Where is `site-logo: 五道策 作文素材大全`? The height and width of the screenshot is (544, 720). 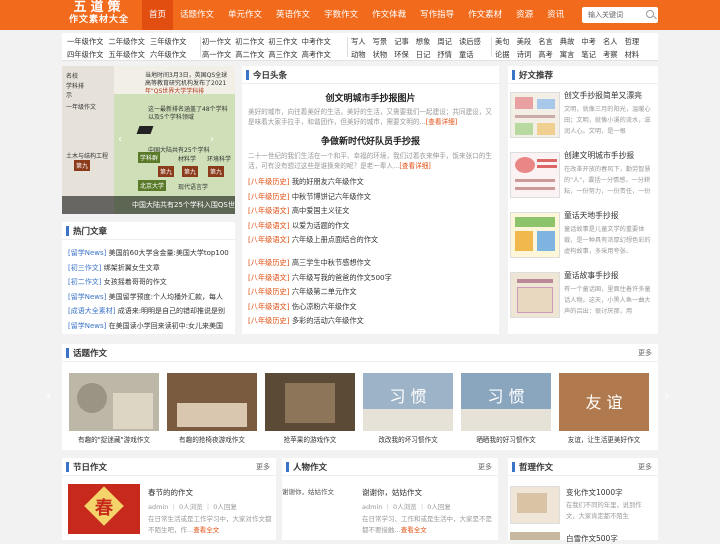 site-logo: 五道策 作文素材大全 is located at coordinates (99, 15).